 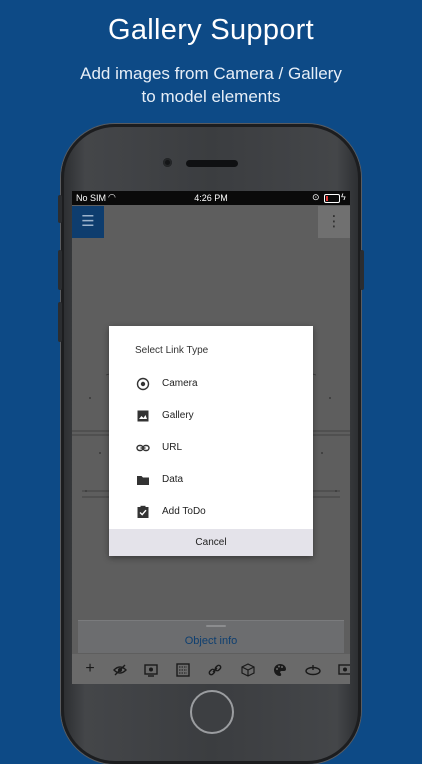 I want to click on folder-icon, so click(x=143, y=480).